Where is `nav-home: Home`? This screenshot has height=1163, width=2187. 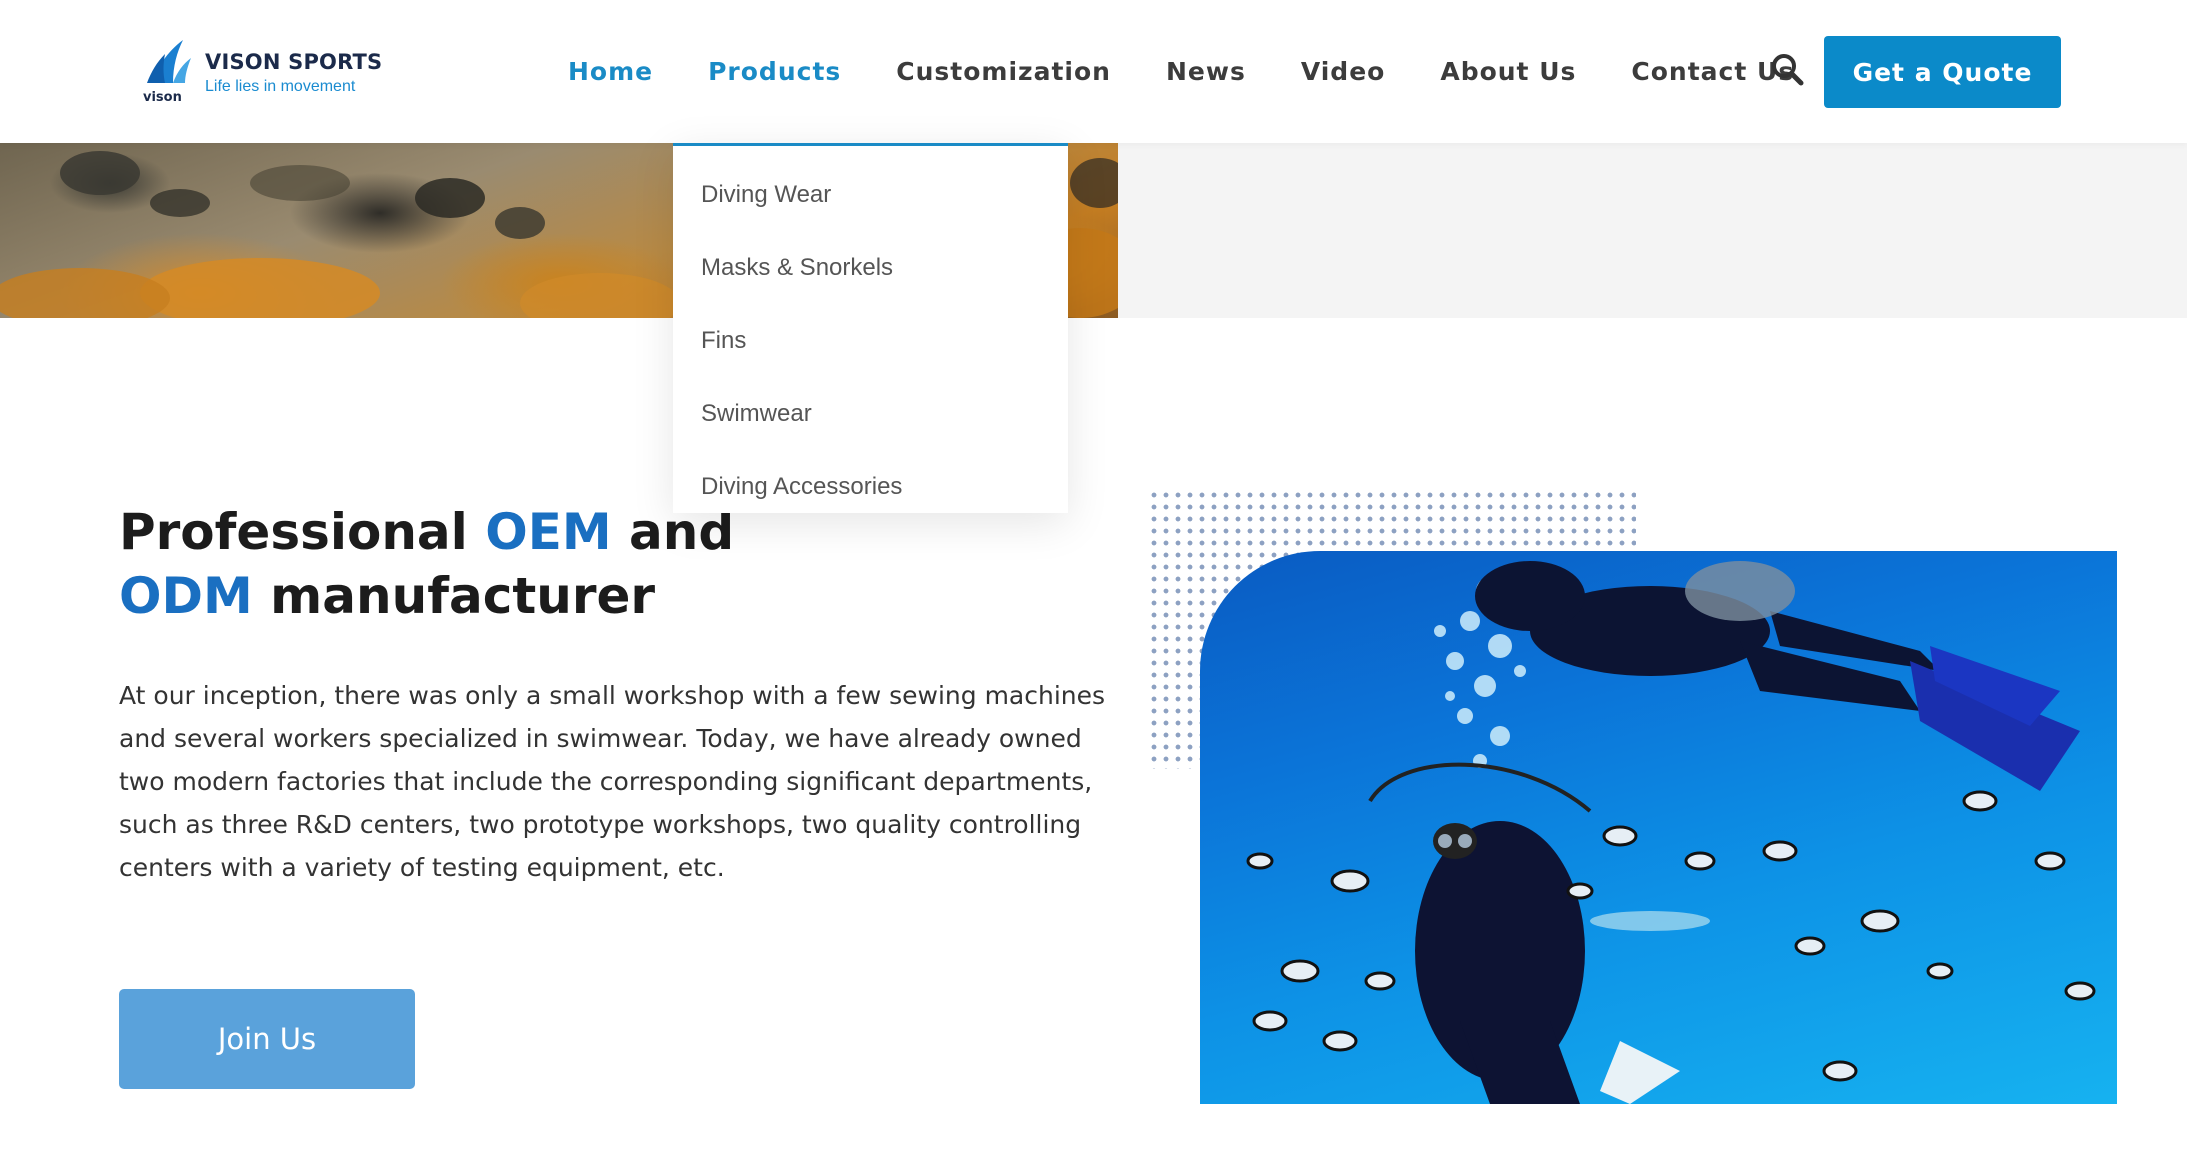 nav-home: Home is located at coordinates (610, 71).